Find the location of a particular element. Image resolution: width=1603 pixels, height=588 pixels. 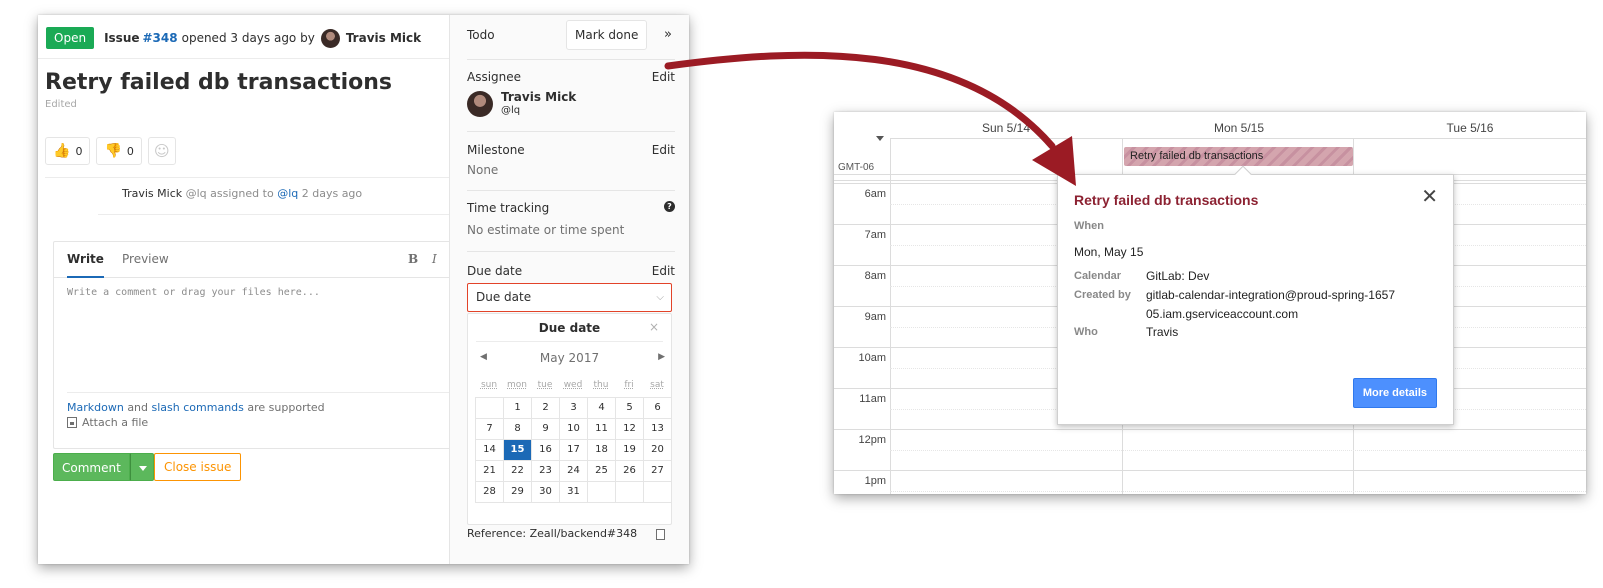

markdown-link: Markdown is located at coordinates (95, 407).